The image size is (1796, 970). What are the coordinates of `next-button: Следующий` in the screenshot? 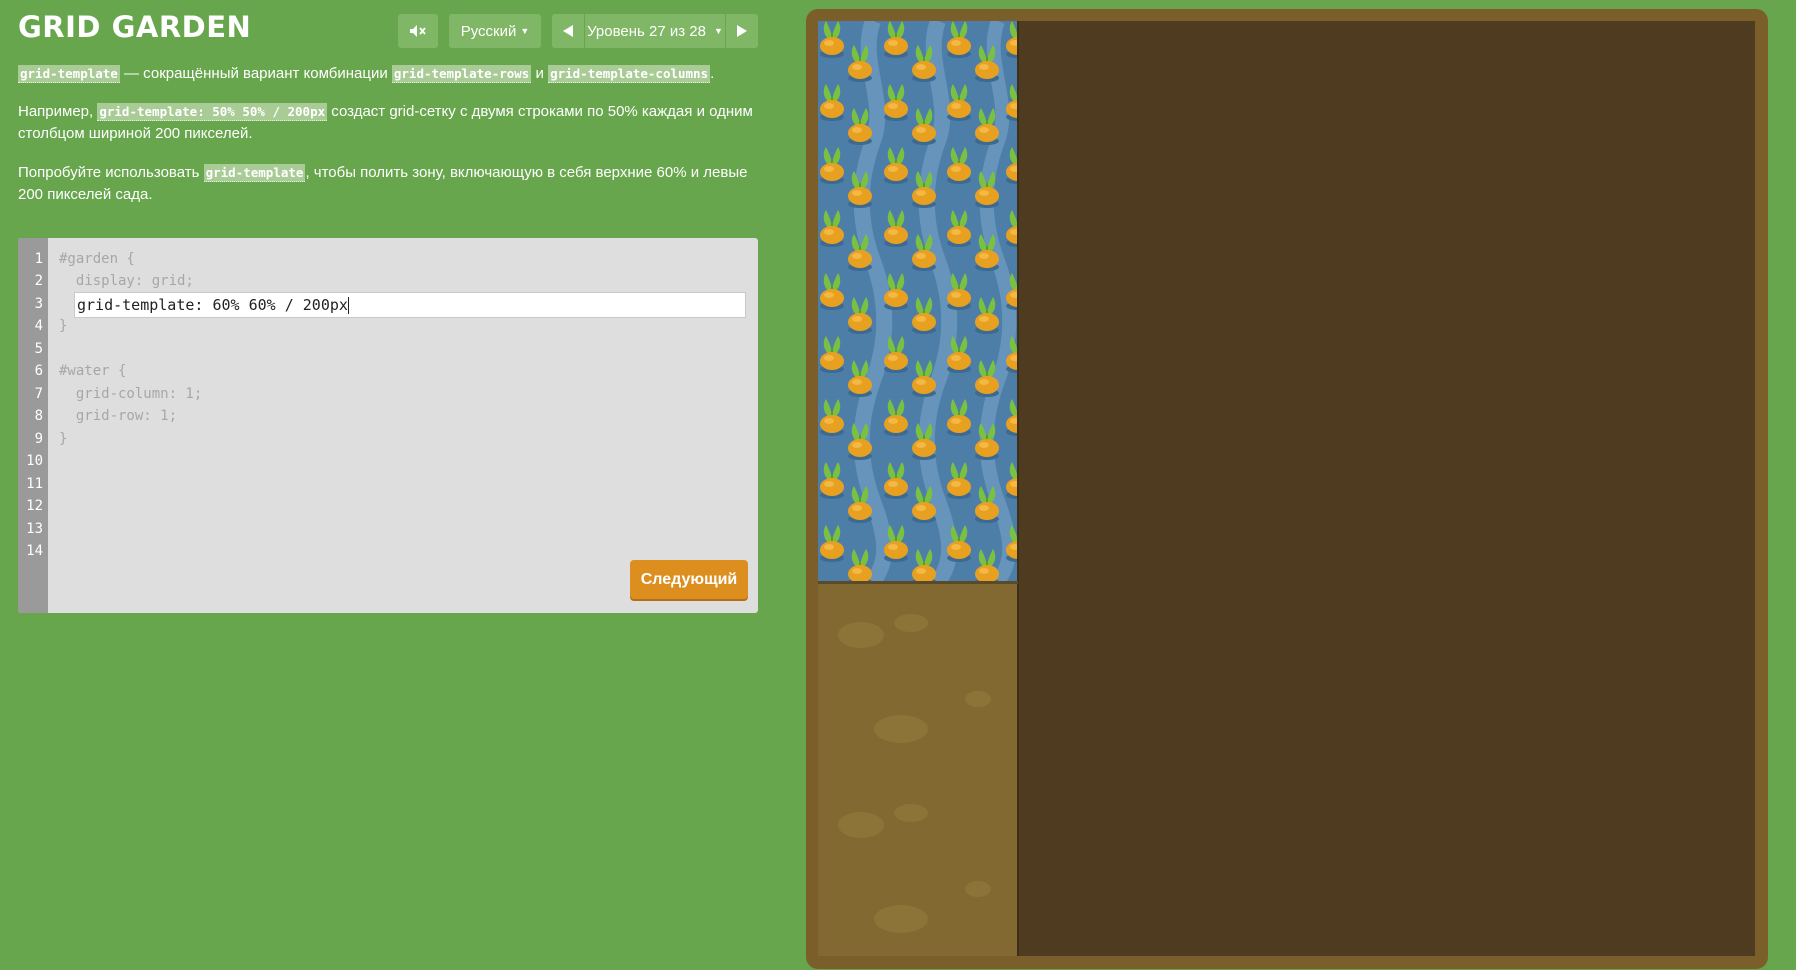 It's located at (689, 579).